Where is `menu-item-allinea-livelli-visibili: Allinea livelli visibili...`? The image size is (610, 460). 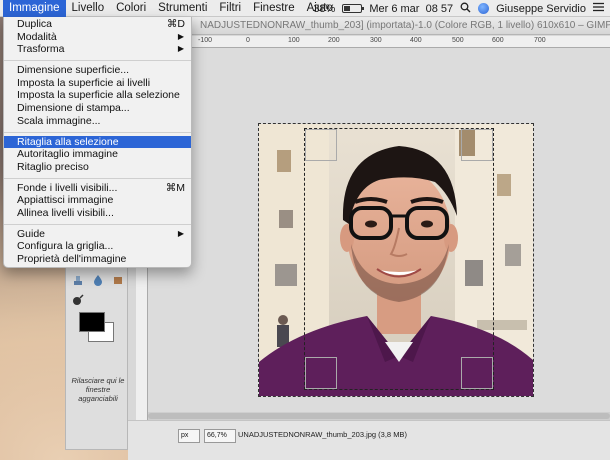
menu-item-allinea-livelli-visibili: Allinea livelli visibili... is located at coordinates (97, 213).